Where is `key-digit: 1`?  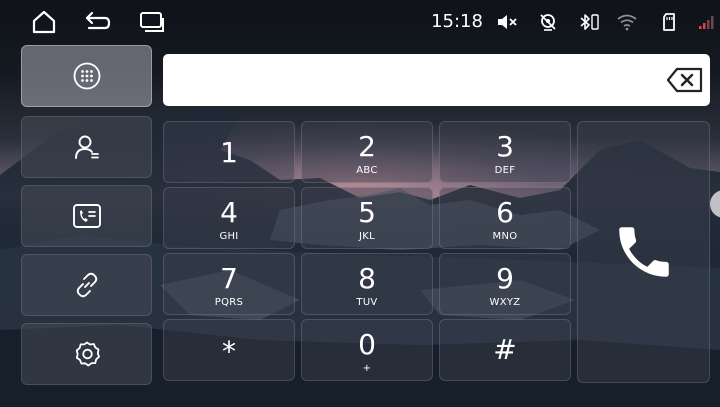
key-digit: 1 is located at coordinates (229, 152).